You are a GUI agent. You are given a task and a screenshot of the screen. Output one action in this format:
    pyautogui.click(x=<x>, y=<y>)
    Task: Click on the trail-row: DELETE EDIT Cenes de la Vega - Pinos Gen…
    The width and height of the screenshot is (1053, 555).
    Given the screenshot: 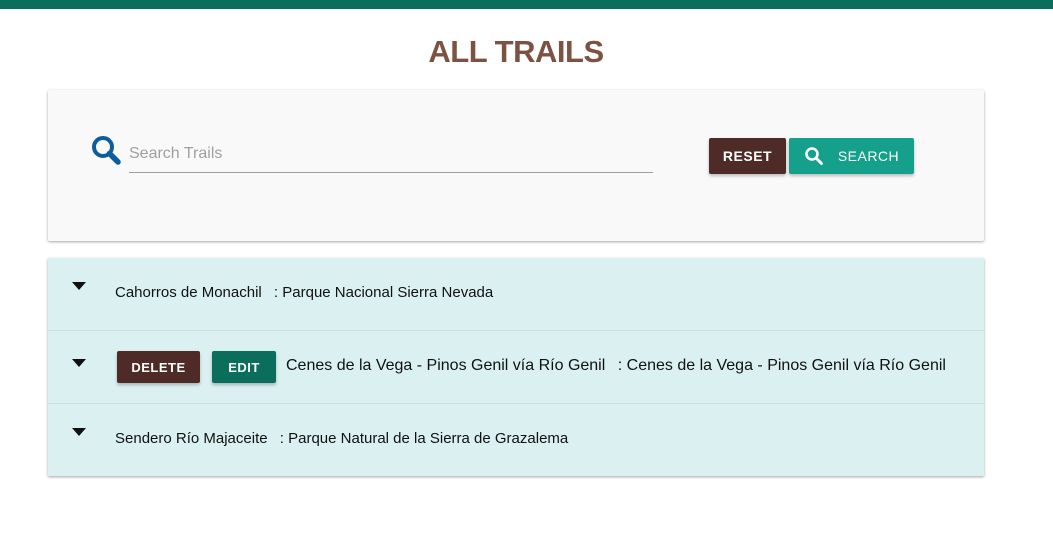 What is the action you would take?
    pyautogui.click(x=516, y=367)
    